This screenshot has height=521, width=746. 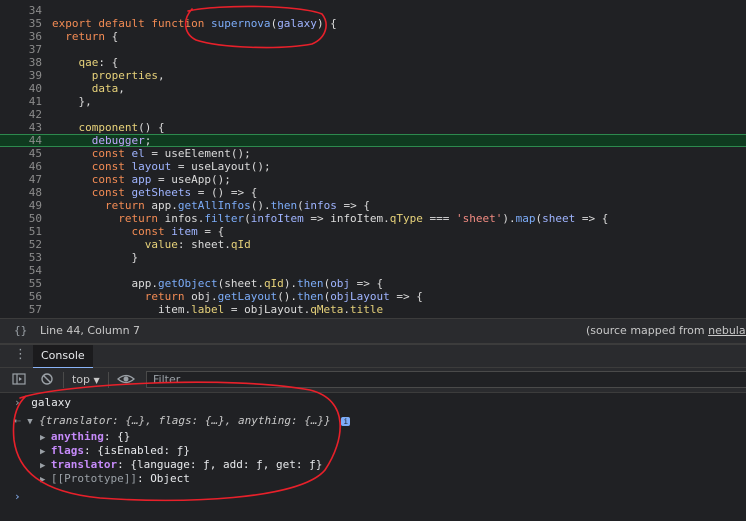 I want to click on line-number: 43, so click(x=21, y=127).